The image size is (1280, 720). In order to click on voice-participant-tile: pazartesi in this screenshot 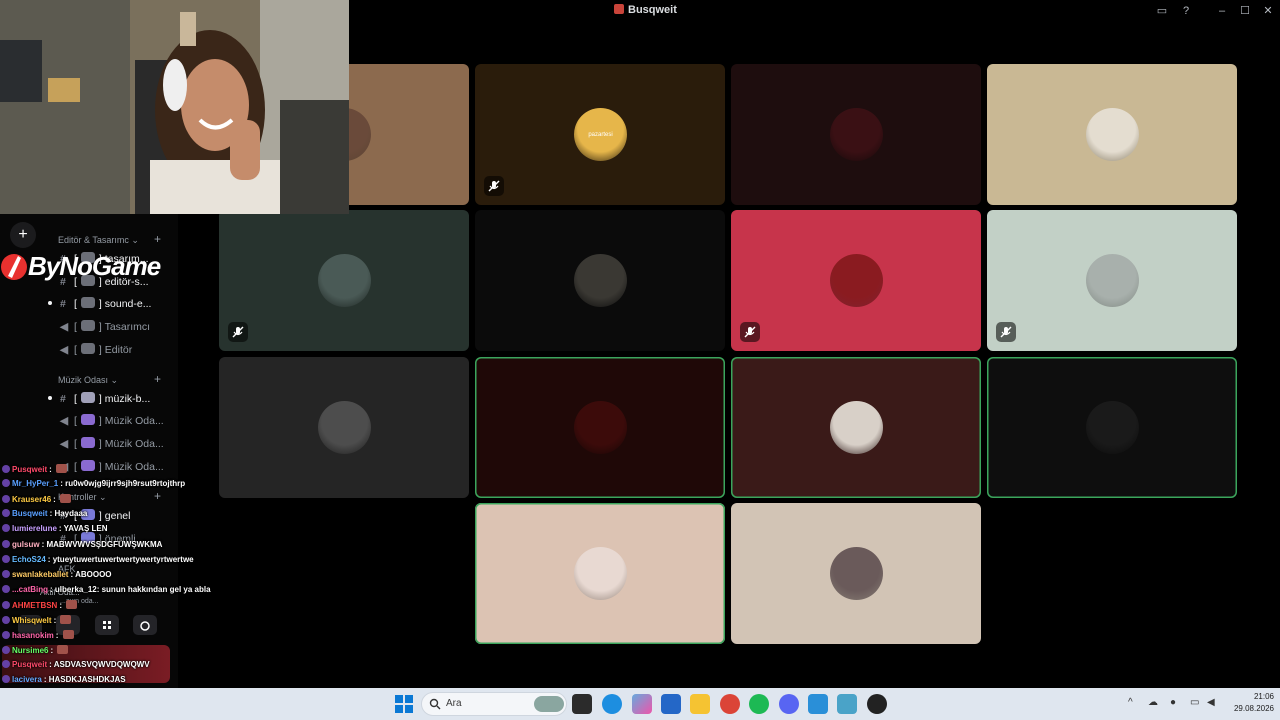, I will do `click(600, 134)`.